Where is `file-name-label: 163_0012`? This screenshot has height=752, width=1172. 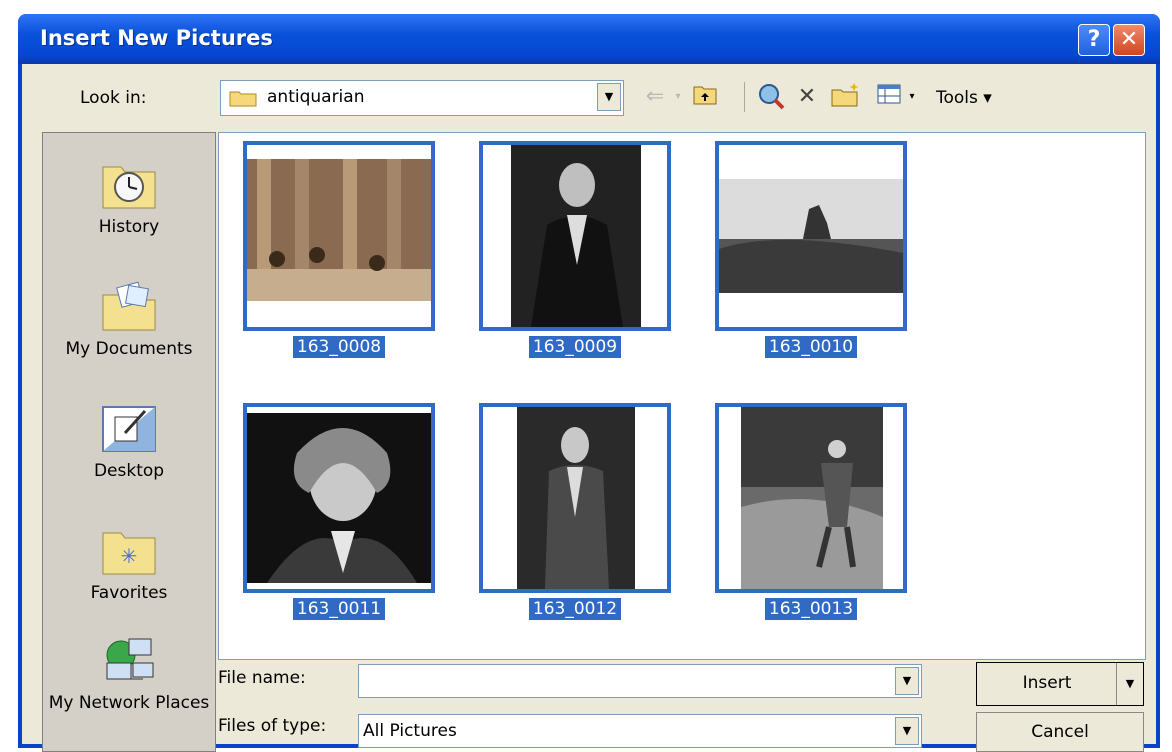
file-name-label: 163_0012 is located at coordinates (575, 609).